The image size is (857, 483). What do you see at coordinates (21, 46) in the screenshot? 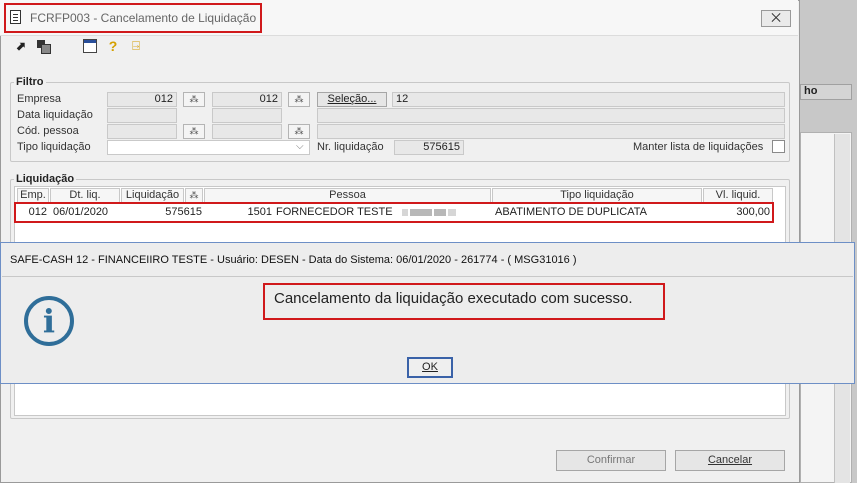
I see `arrow-icon: ⬈` at bounding box center [21, 46].